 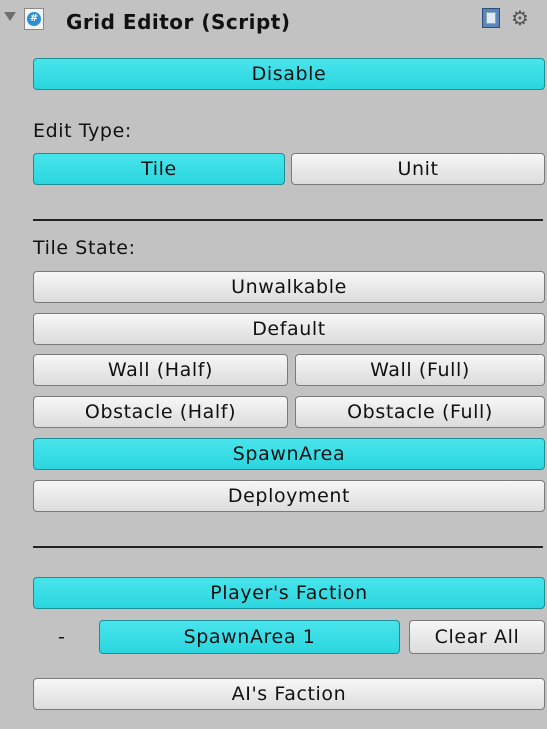 What do you see at coordinates (289, 593) in the screenshot?
I see `players-faction-button: Player's Faction` at bounding box center [289, 593].